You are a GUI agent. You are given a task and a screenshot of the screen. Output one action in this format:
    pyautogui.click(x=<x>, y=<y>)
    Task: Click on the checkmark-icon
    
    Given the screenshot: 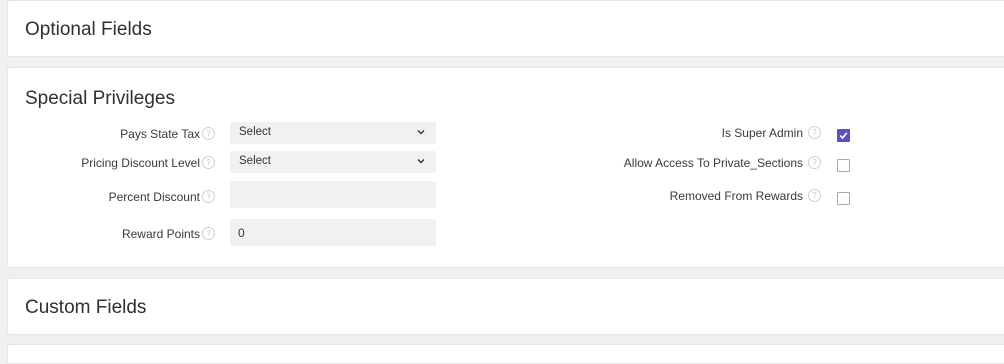 What is the action you would take?
    pyautogui.click(x=843, y=136)
    